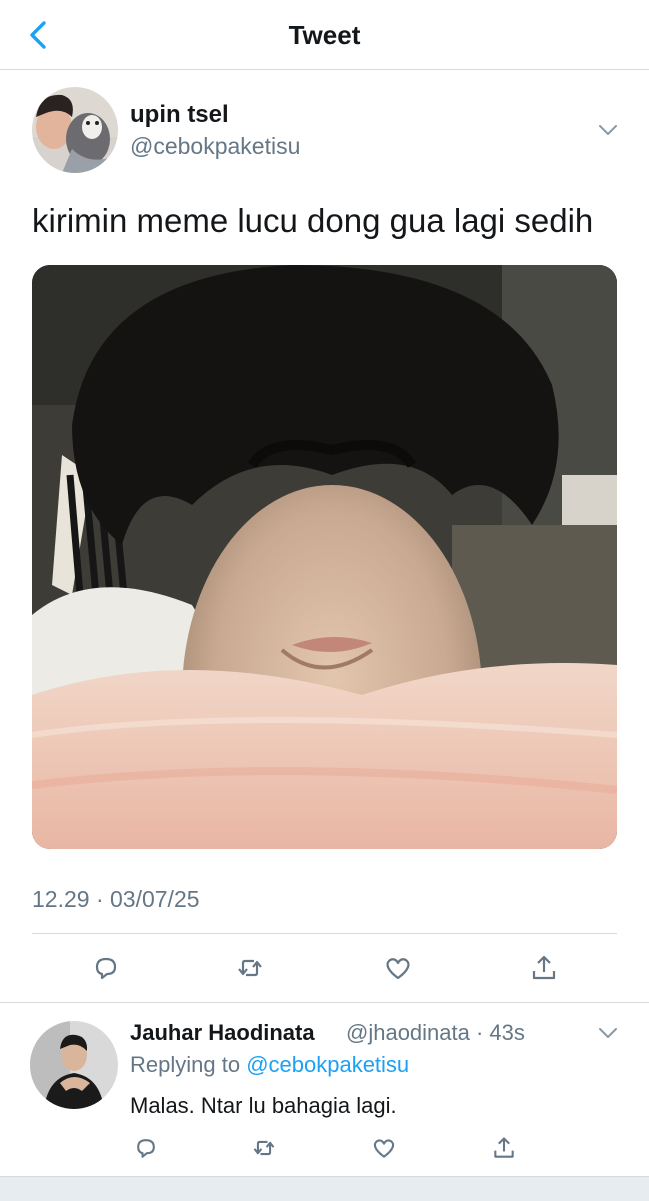  What do you see at coordinates (327, 1064) in the screenshot?
I see `replying-to-link: @cebokpaketisu` at bounding box center [327, 1064].